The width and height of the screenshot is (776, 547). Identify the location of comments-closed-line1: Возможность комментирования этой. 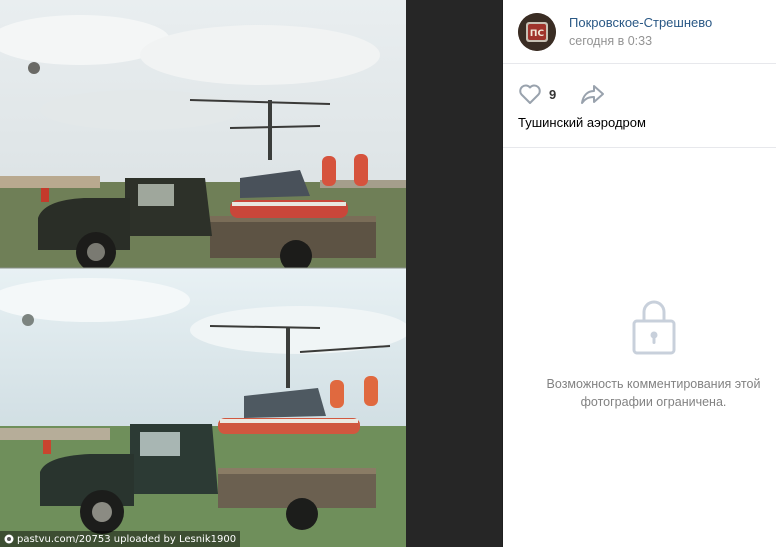
(653, 384).